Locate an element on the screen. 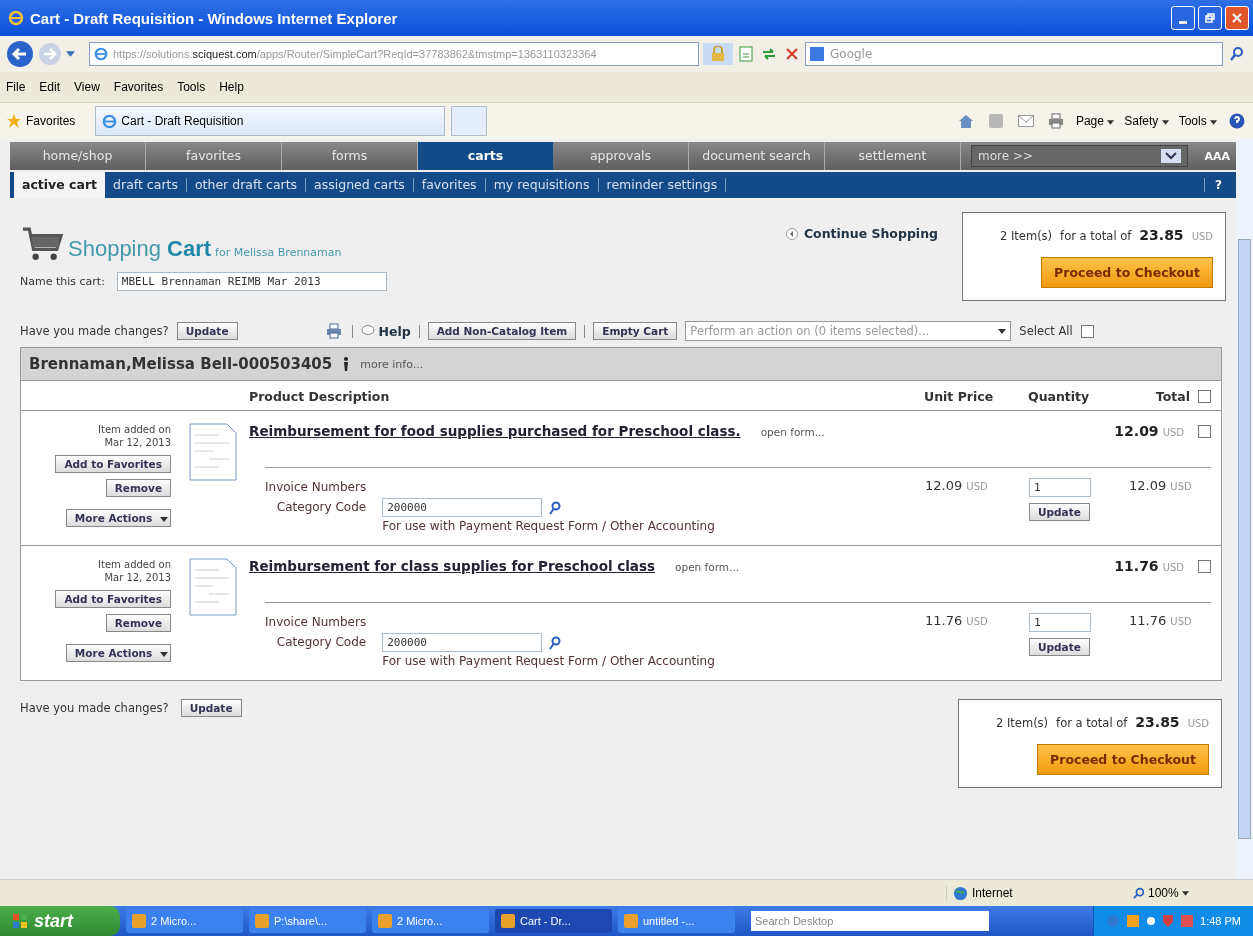 The width and height of the screenshot is (1253, 936). more-dropdown: more >> is located at coordinates (1080, 156).